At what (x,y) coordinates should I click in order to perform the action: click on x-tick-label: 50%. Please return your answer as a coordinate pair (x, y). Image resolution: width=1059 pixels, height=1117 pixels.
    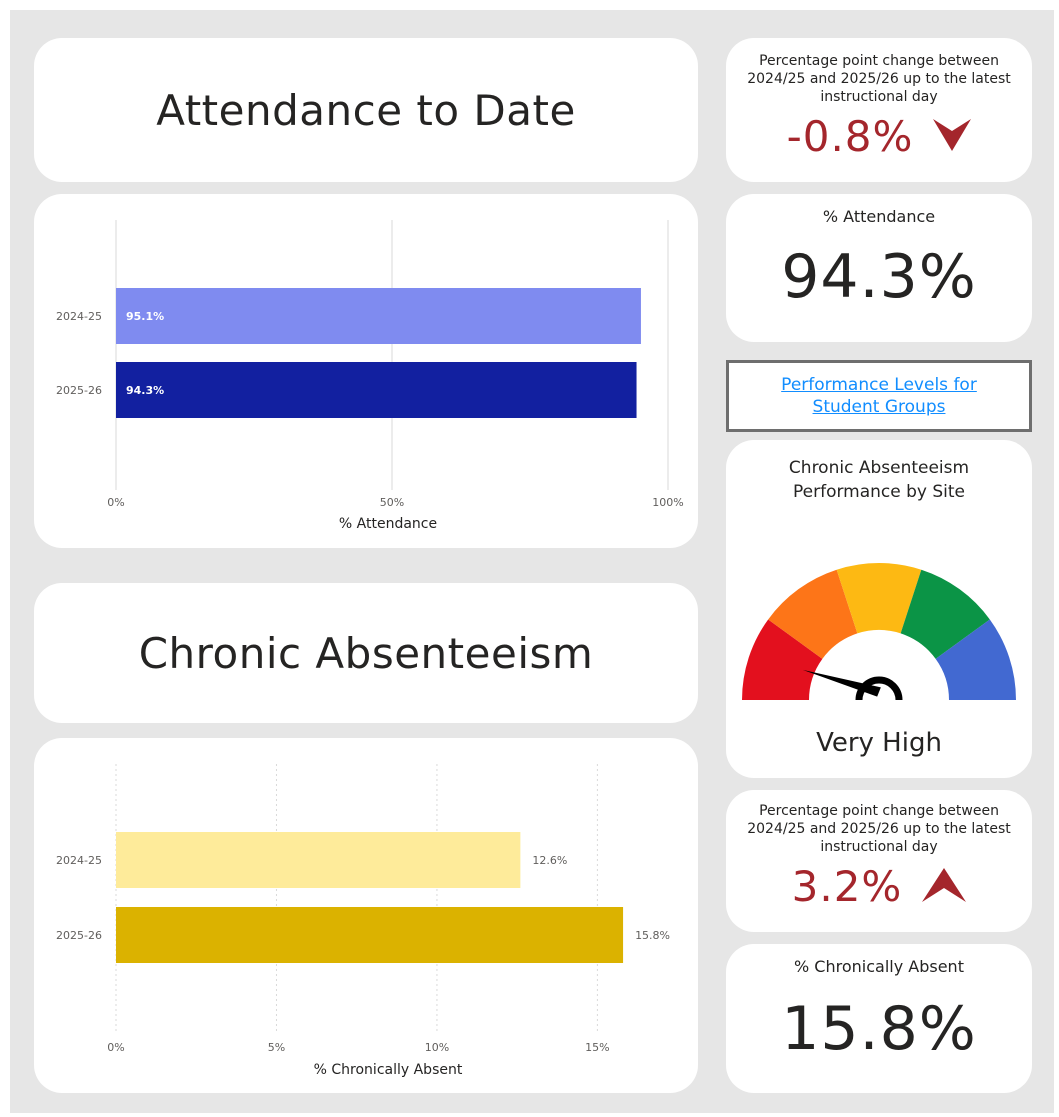
    Looking at the image, I should click on (392, 502).